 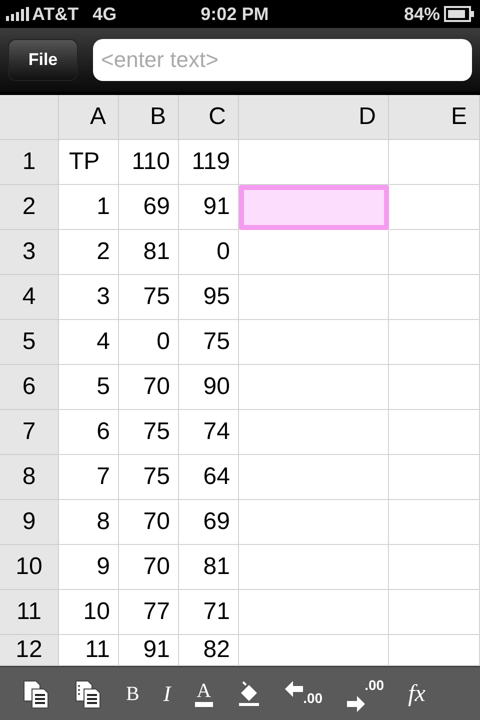 What do you see at coordinates (249, 693) in the screenshot?
I see `paint-bucket-icon` at bounding box center [249, 693].